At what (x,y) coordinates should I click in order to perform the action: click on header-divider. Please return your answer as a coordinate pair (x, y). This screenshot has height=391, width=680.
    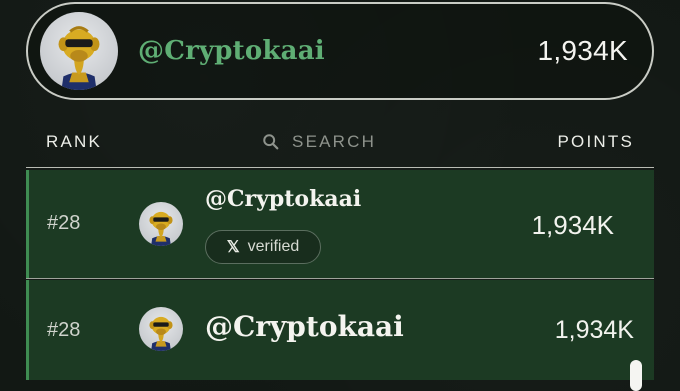
    Looking at the image, I should click on (340, 167).